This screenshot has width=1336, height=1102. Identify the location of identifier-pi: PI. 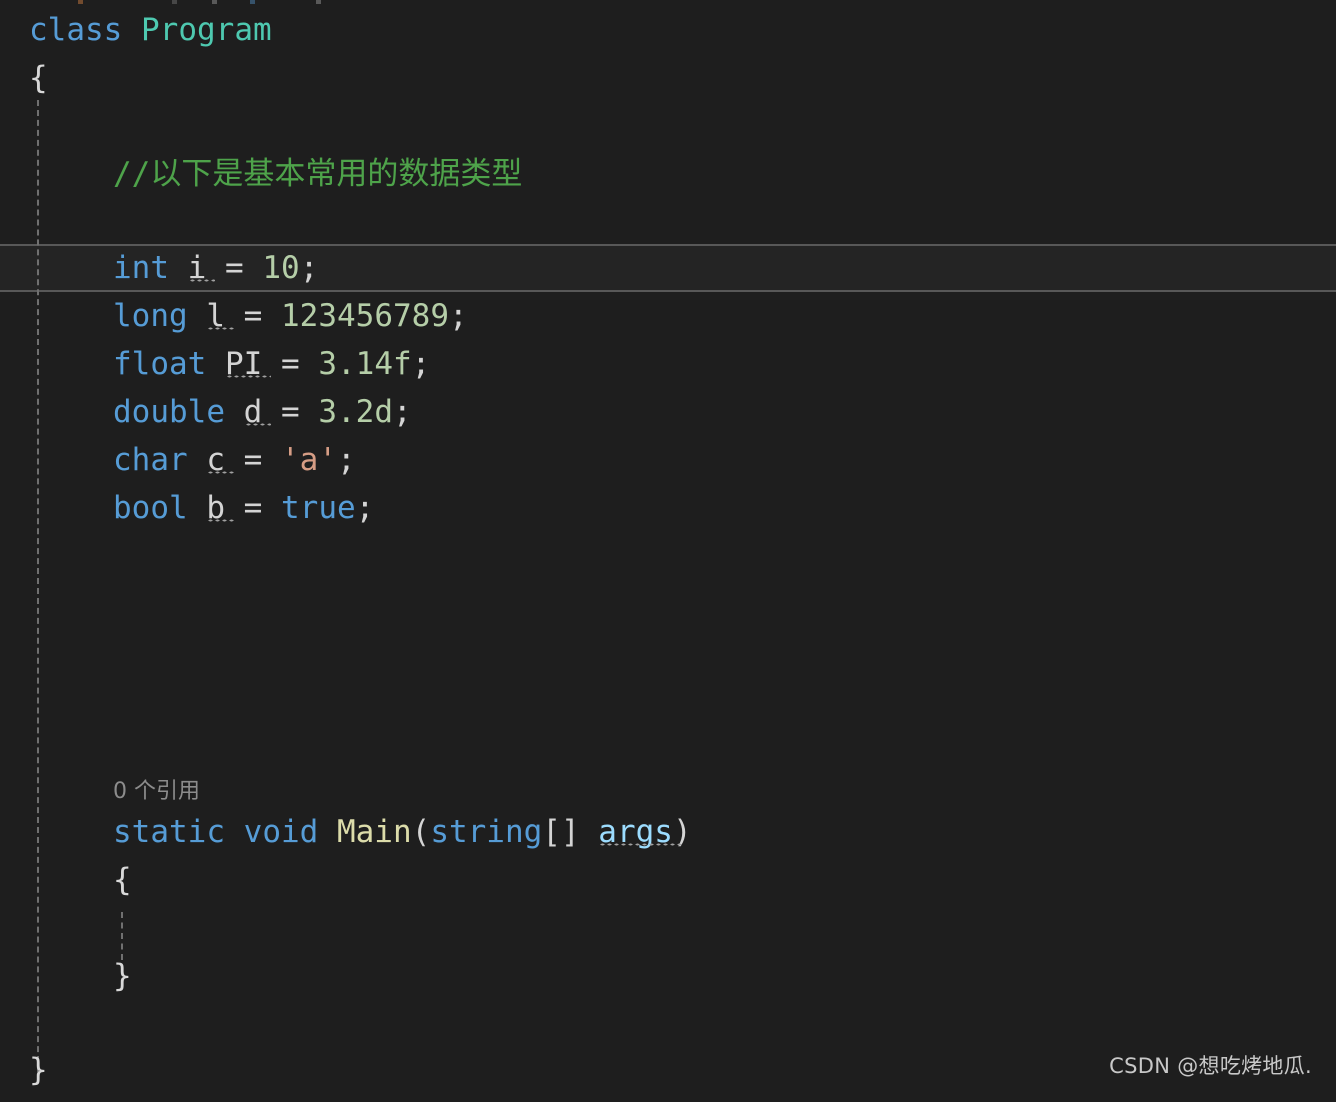
(243, 364).